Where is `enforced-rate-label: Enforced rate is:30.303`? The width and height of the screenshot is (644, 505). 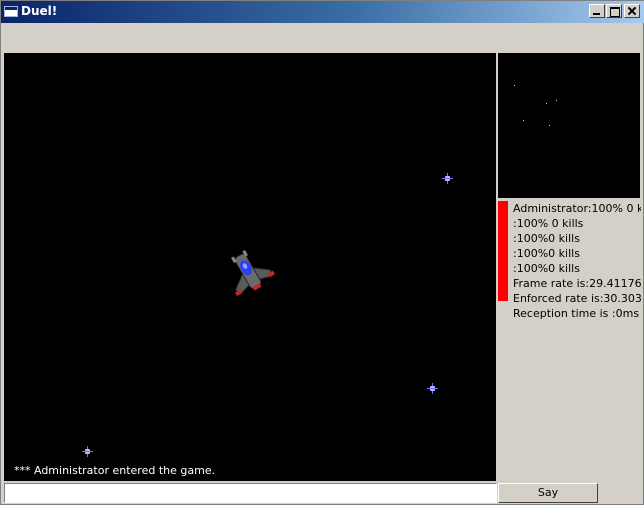
enforced-rate-label: Enforced rate is:30.303 is located at coordinates (577, 298).